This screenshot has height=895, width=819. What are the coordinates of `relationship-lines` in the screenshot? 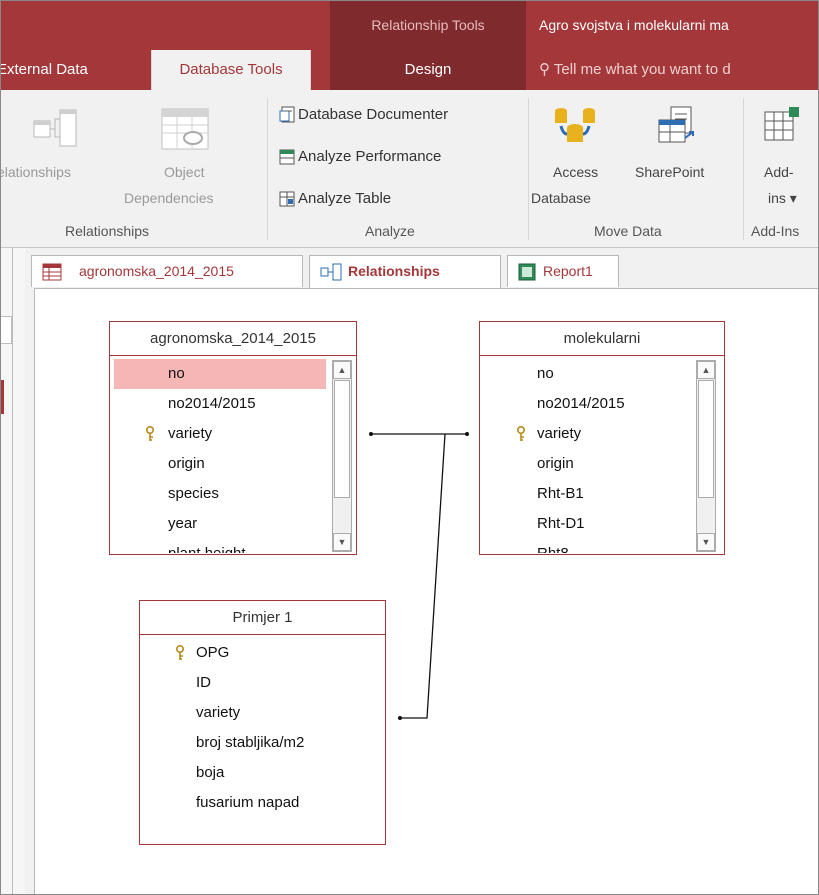 It's located at (419, 576).